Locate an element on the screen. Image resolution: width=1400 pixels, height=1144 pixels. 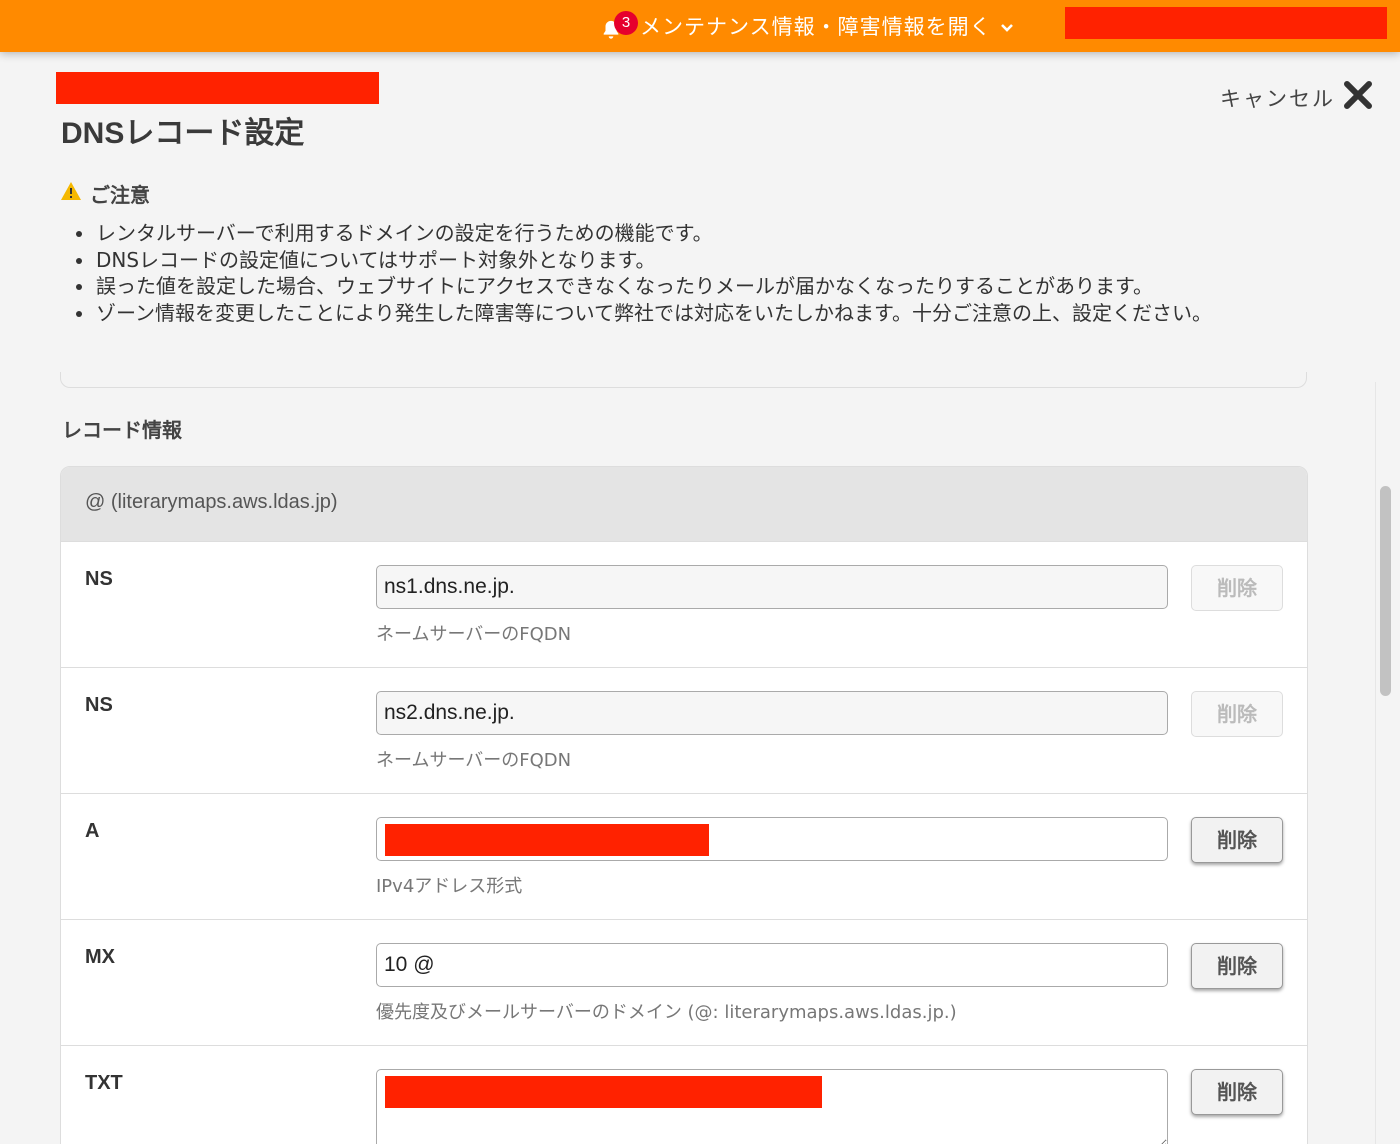
section-title: レコード情報 is located at coordinates (122, 430).